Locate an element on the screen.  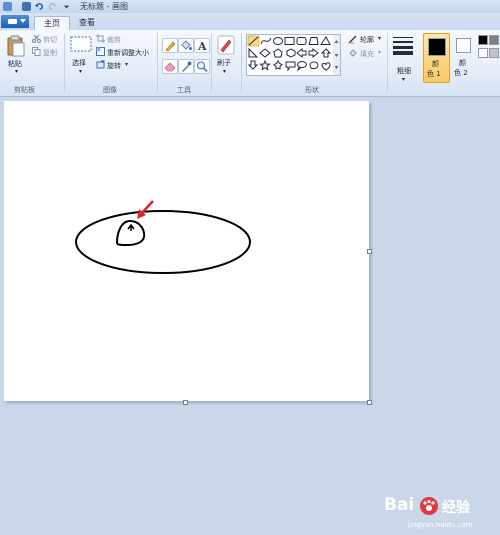
outline-button: 轮廓 is located at coordinates (367, 40).